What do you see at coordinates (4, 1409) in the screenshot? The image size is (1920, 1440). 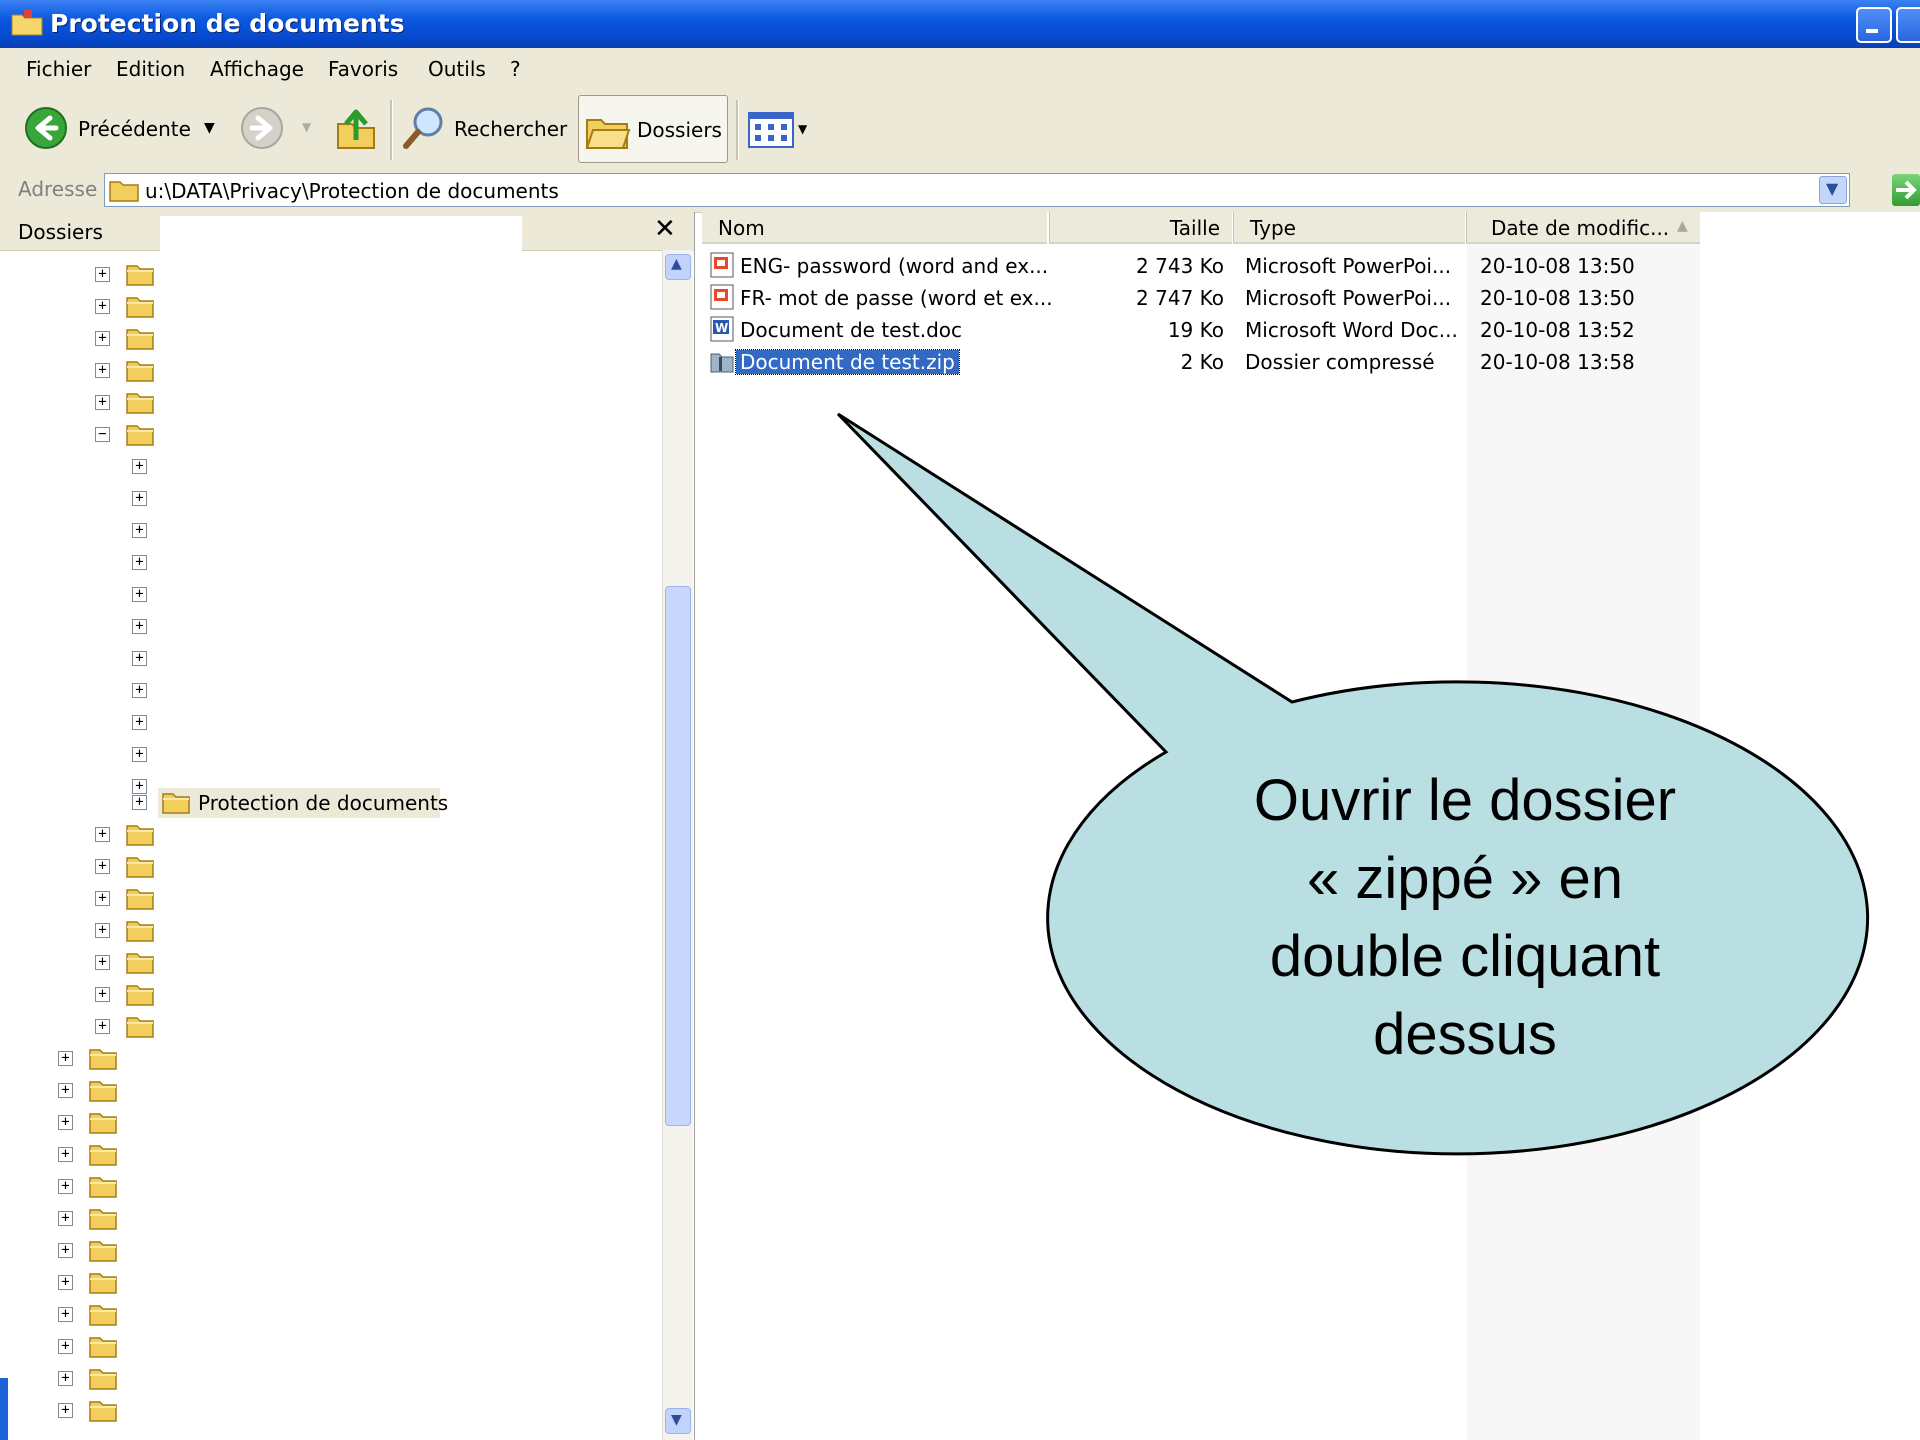 I see `taskbar-edge` at bounding box center [4, 1409].